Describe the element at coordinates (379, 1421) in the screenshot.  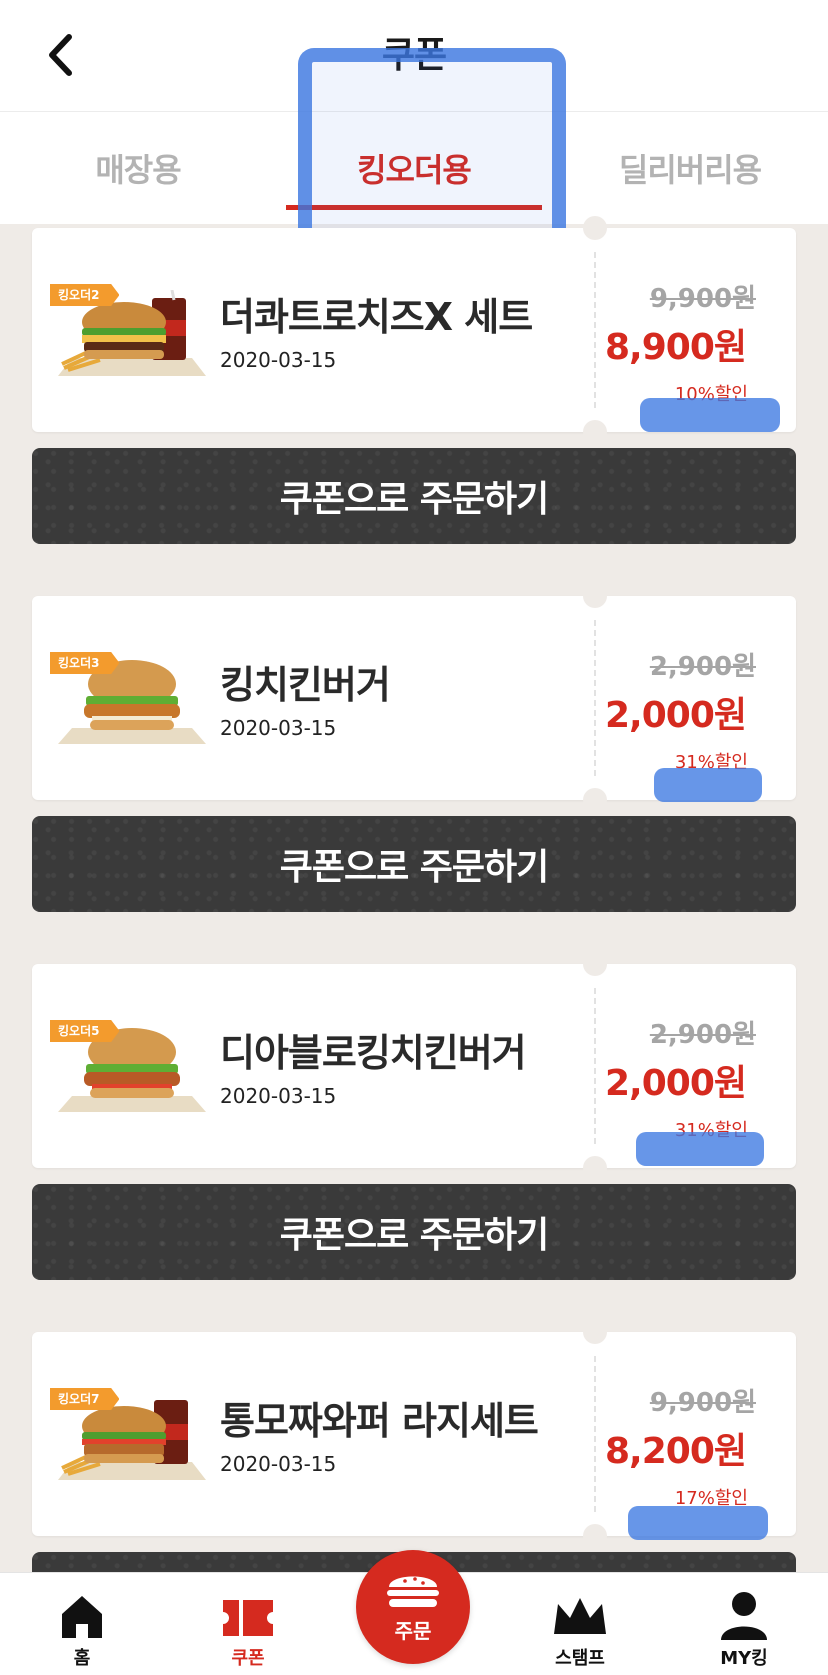
I see `coupon-name: 통모짜와퍼 라지세트` at that location.